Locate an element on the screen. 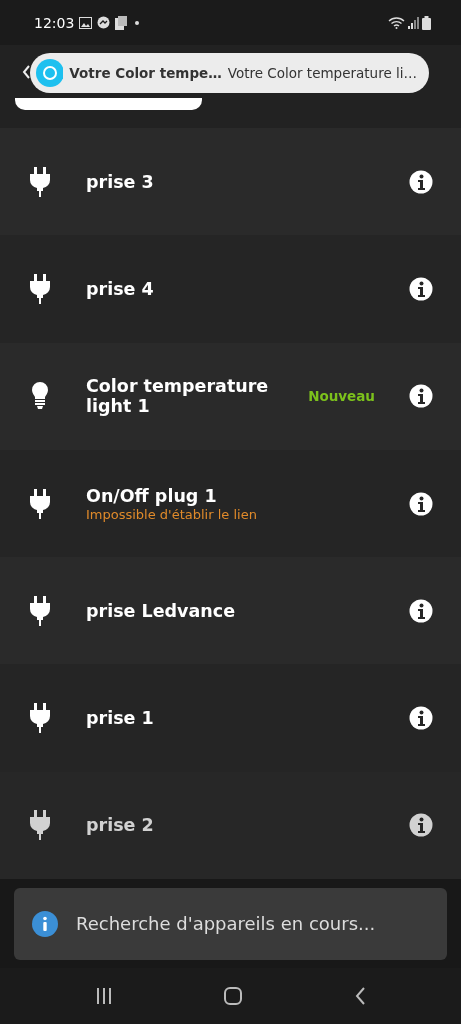 The width and height of the screenshot is (461, 1024). device-name: prise 4 is located at coordinates (120, 288).